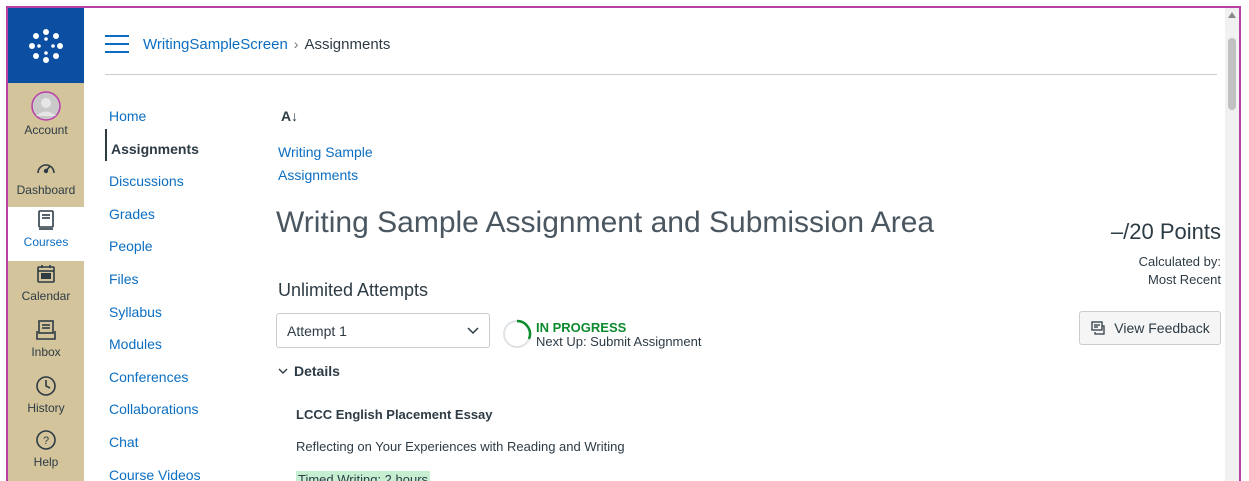 The image size is (1249, 481). What do you see at coordinates (46, 330) in the screenshot?
I see `inbox-icon` at bounding box center [46, 330].